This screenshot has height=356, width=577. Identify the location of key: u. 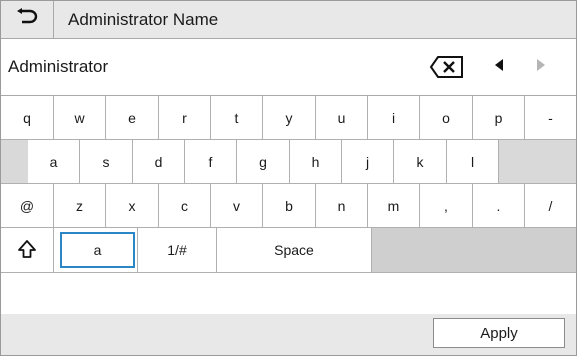
(342, 117).